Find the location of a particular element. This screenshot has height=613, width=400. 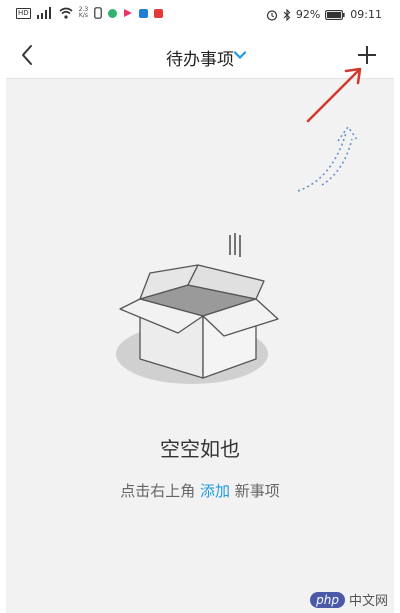

network-speed: 2.3 K/s is located at coordinates (84, 13).